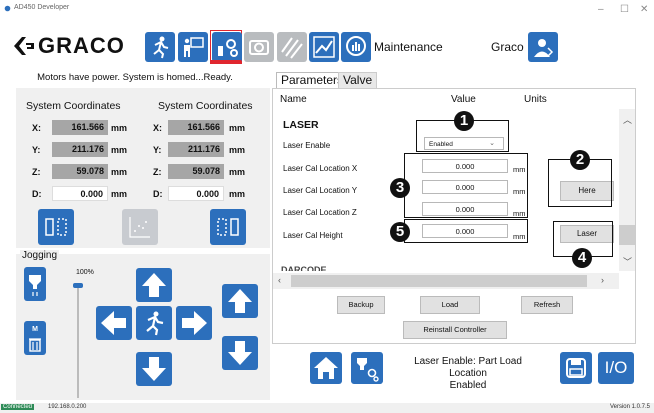 The height and width of the screenshot is (413, 654). Describe the element at coordinates (154, 285) in the screenshot. I see `jog-y-plus-button` at that location.